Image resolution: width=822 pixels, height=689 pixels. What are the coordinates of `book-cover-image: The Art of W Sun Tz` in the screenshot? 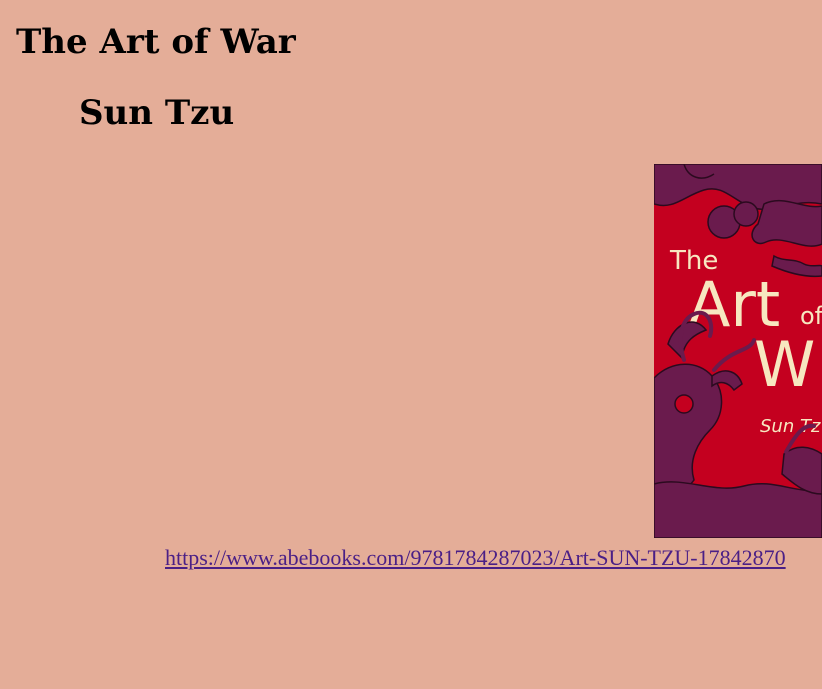 It's located at (738, 351).